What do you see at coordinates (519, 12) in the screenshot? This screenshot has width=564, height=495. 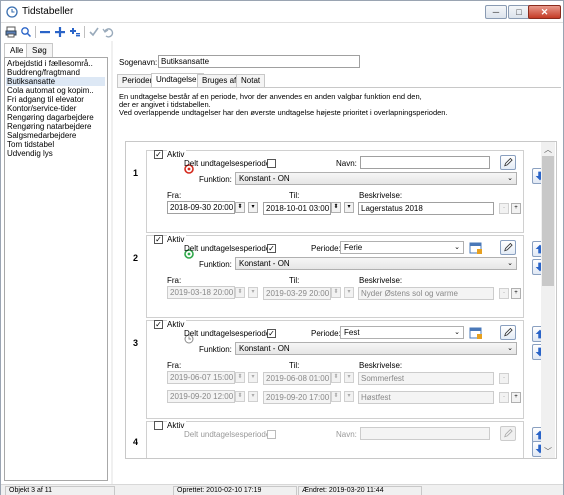 I see `maximize-button: □` at bounding box center [519, 12].